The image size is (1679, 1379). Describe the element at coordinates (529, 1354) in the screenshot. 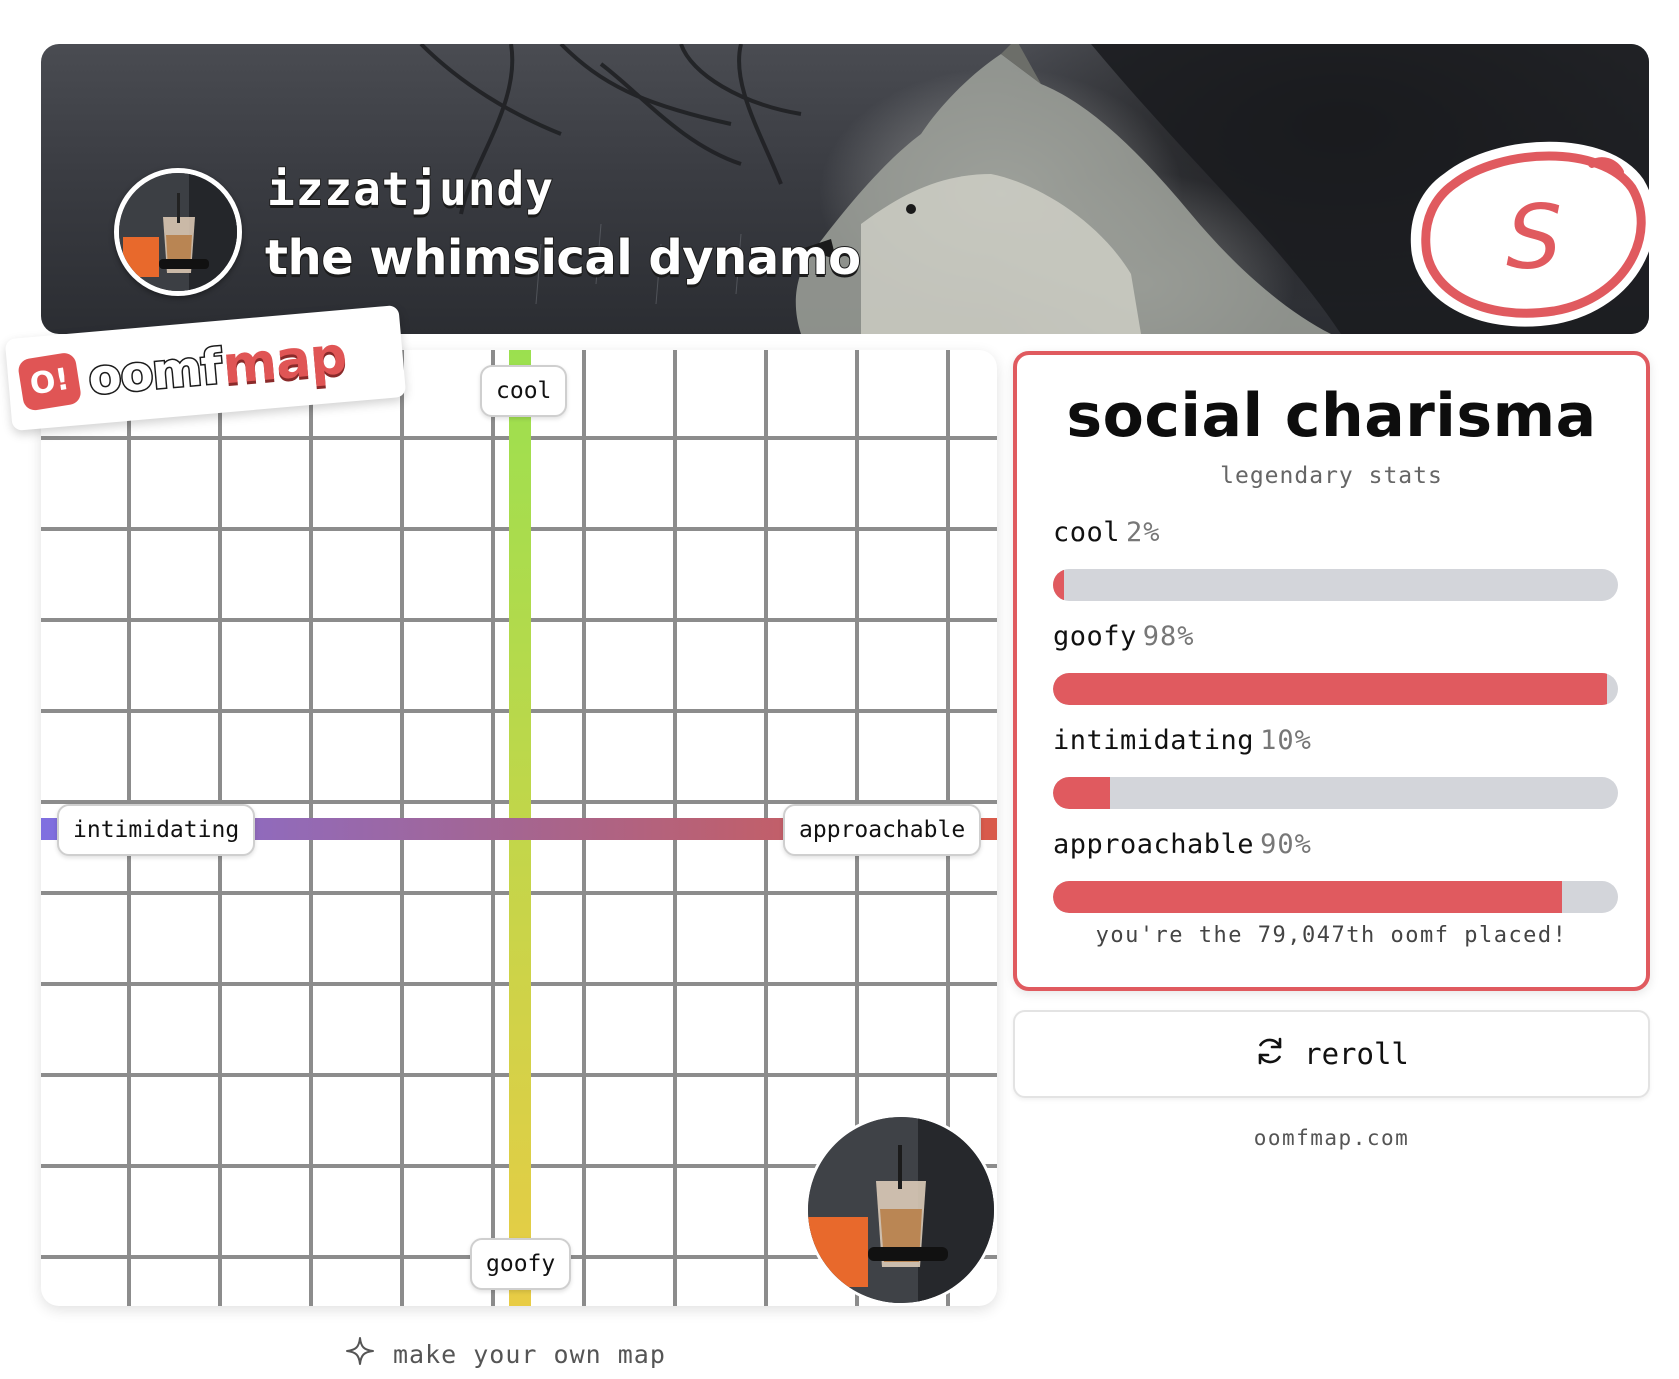

I see `make-map-label: make your own map` at that location.